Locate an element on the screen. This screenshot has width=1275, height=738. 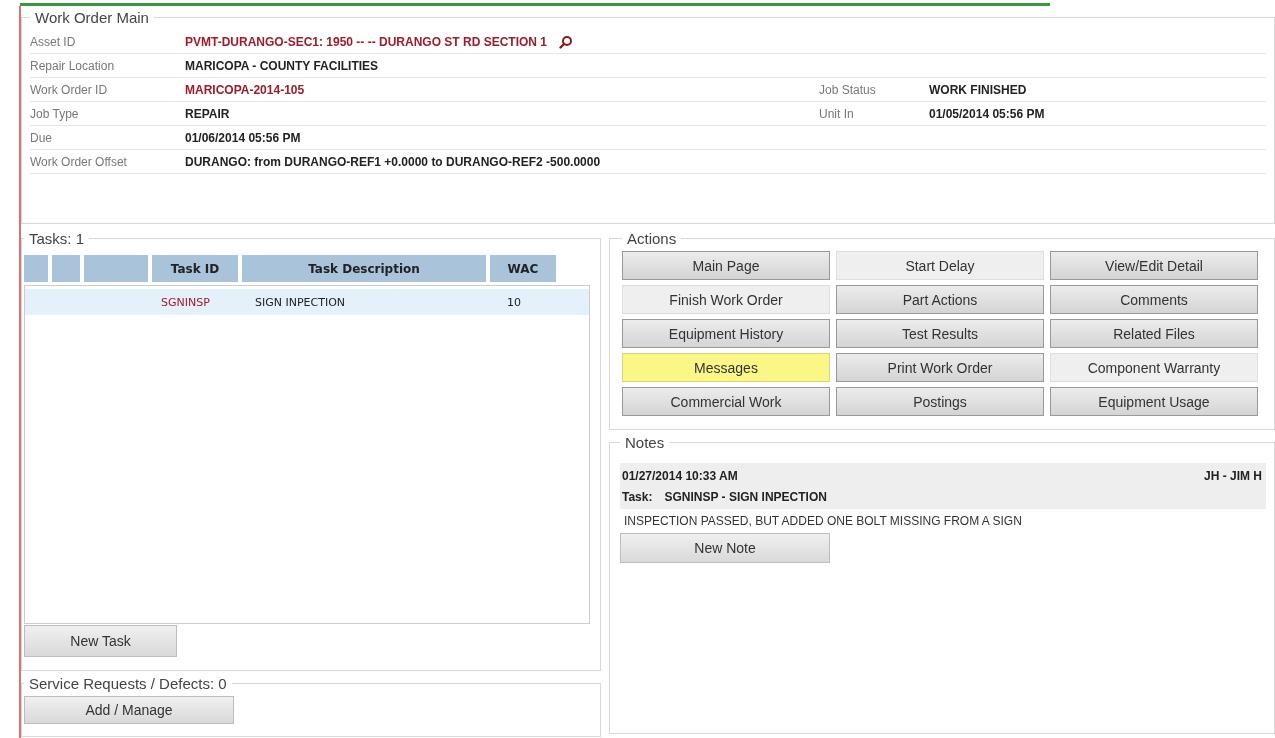
task-id-link: SGNINSP is located at coordinates (202, 302).